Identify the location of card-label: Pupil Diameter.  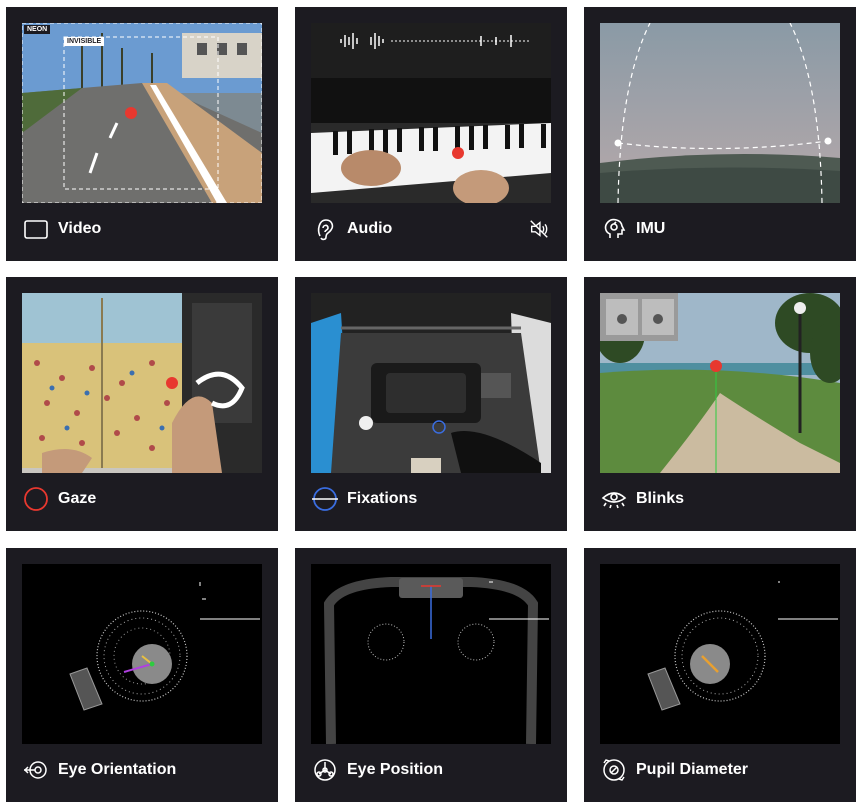
(692, 769).